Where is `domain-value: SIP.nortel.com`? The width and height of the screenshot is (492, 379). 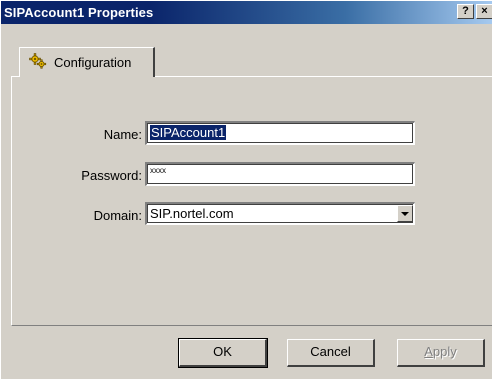 domain-value: SIP.nortel.com is located at coordinates (192, 213).